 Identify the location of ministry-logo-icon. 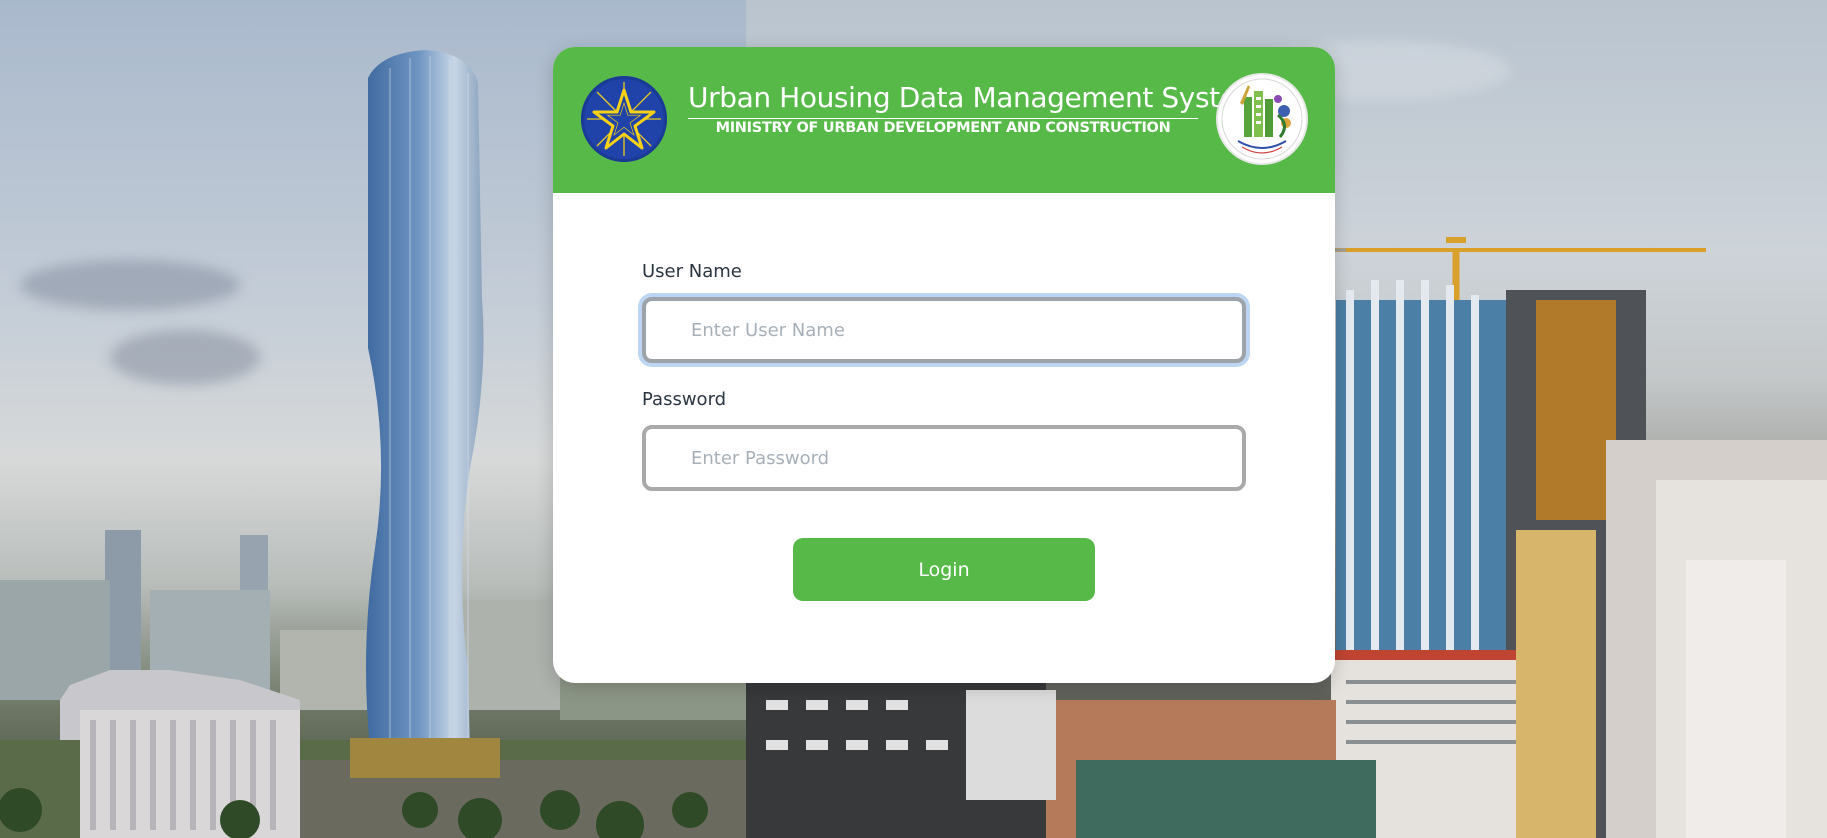
(1262, 119).